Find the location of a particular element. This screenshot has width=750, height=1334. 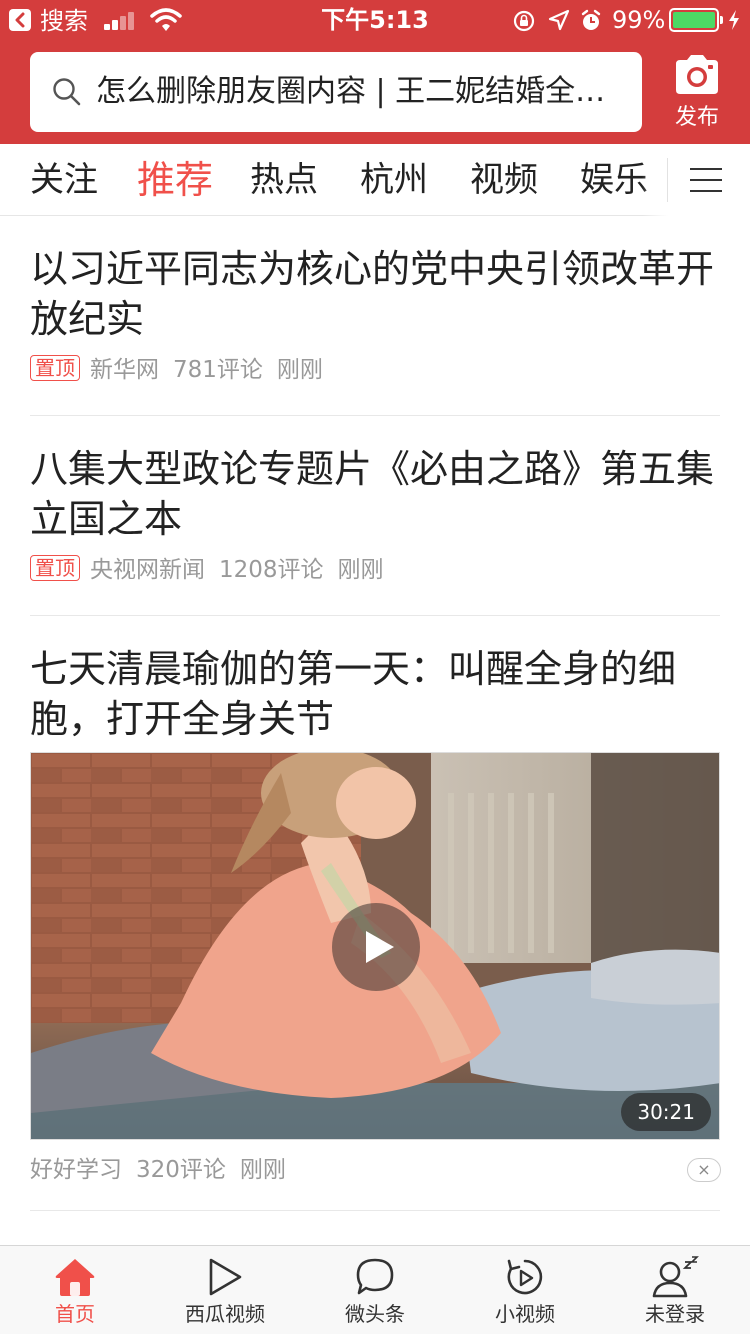

tabbar-weitoutiao: 微头条 is located at coordinates (375, 1290).